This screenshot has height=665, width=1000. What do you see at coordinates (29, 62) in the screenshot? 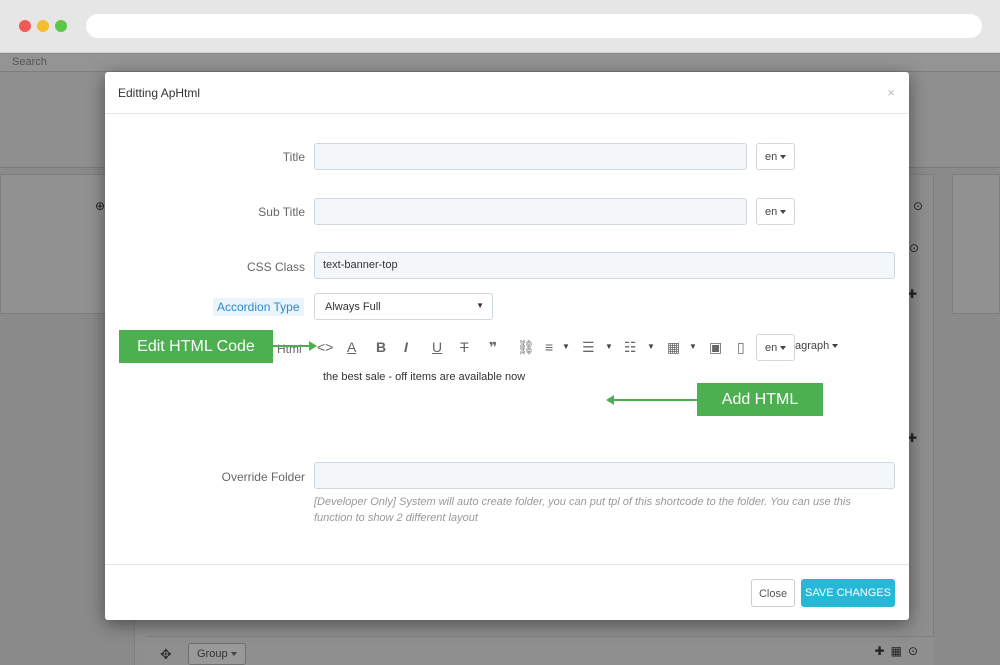
I see `background-search-label: Search` at bounding box center [29, 62].